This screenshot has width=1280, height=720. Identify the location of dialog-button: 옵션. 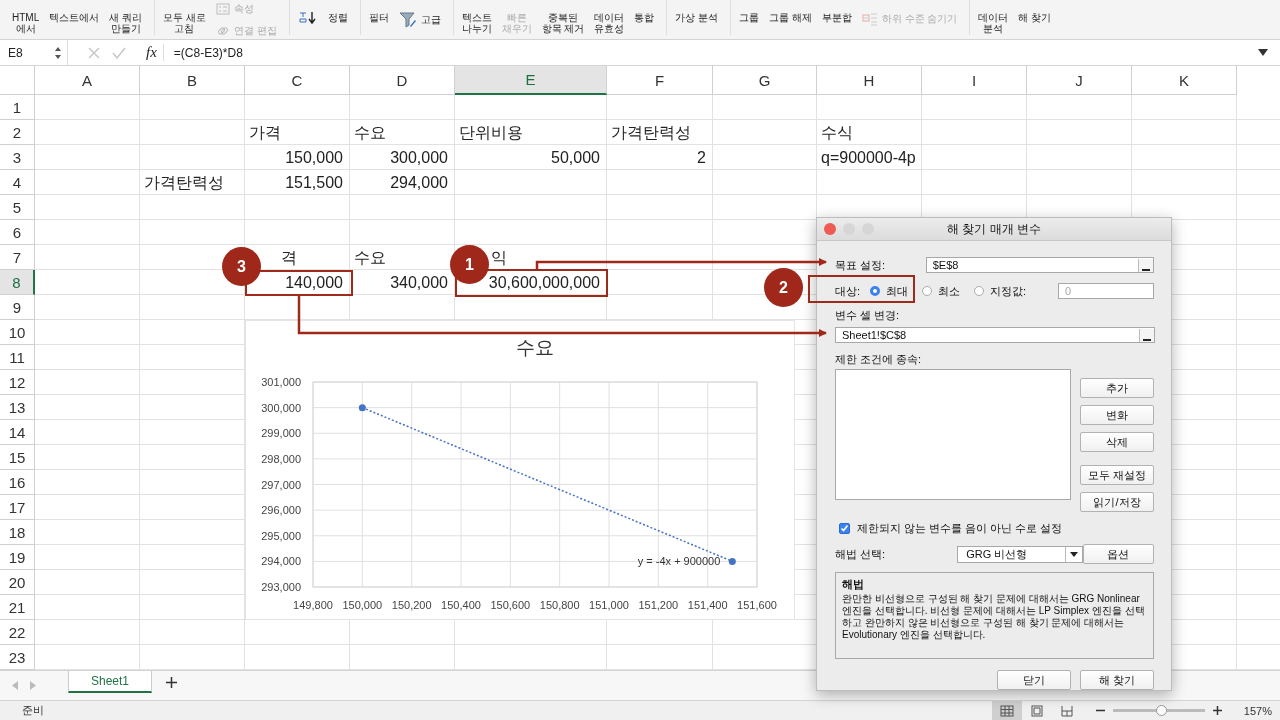
(1118, 554).